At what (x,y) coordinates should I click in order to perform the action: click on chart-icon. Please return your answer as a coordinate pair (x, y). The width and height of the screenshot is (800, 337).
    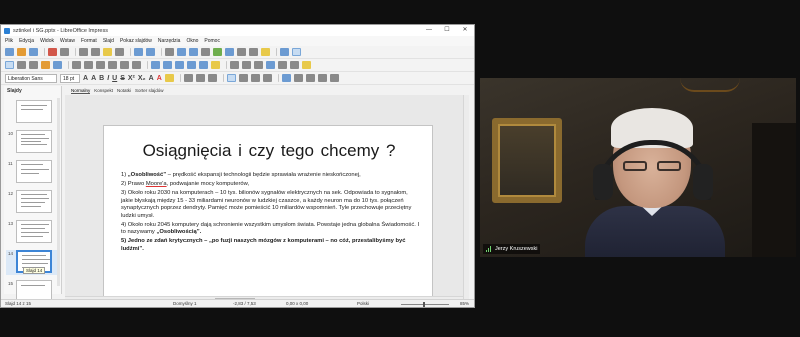
    Looking at the image, I should click on (229, 52).